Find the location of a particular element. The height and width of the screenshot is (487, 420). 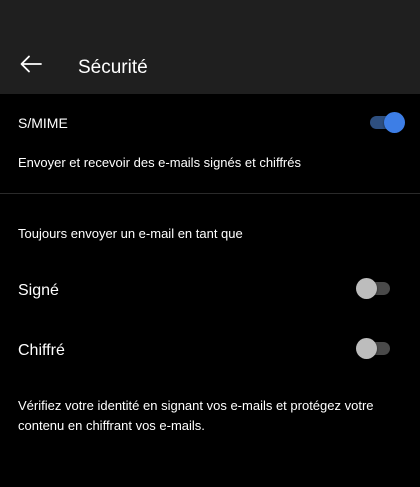

smime-toggle is located at coordinates (385, 122).